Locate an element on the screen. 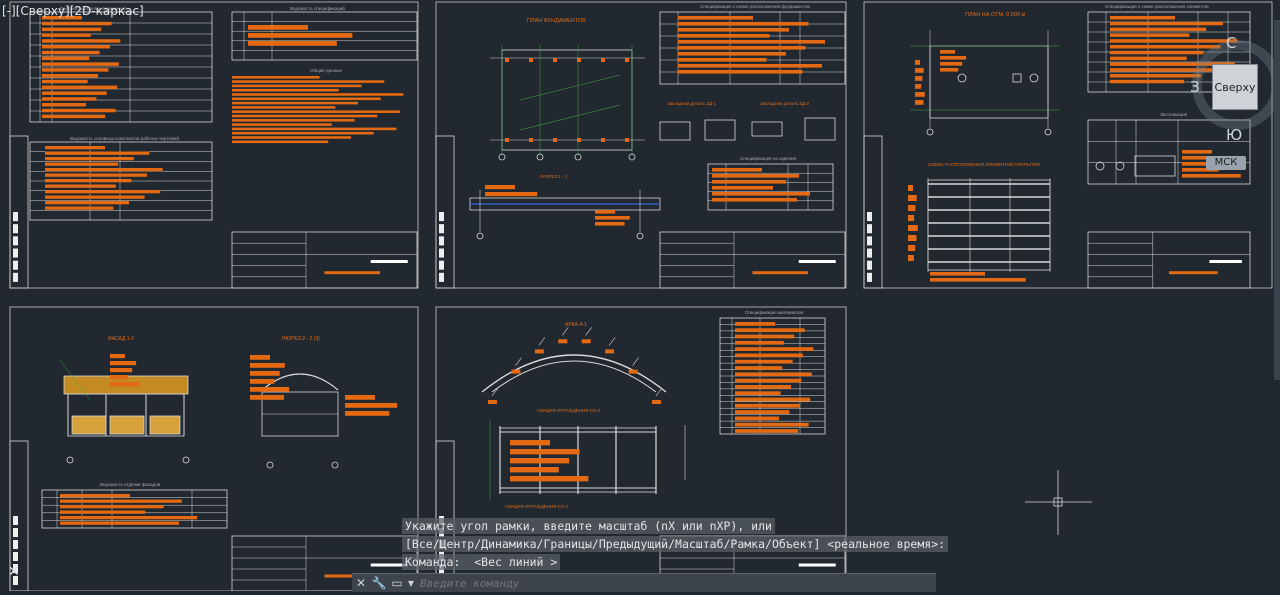  close-icon: ✕ is located at coordinates (361, 583).